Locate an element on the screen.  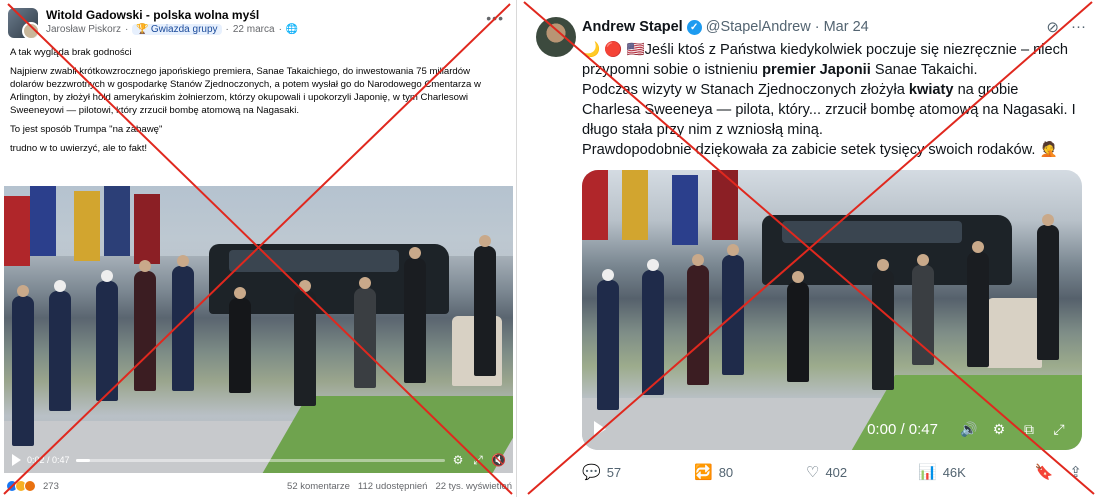
video-controls: 0:00 / 0:47 🔊 ⚙ ⧉ ⤢ is located at coordinates (832, 429).